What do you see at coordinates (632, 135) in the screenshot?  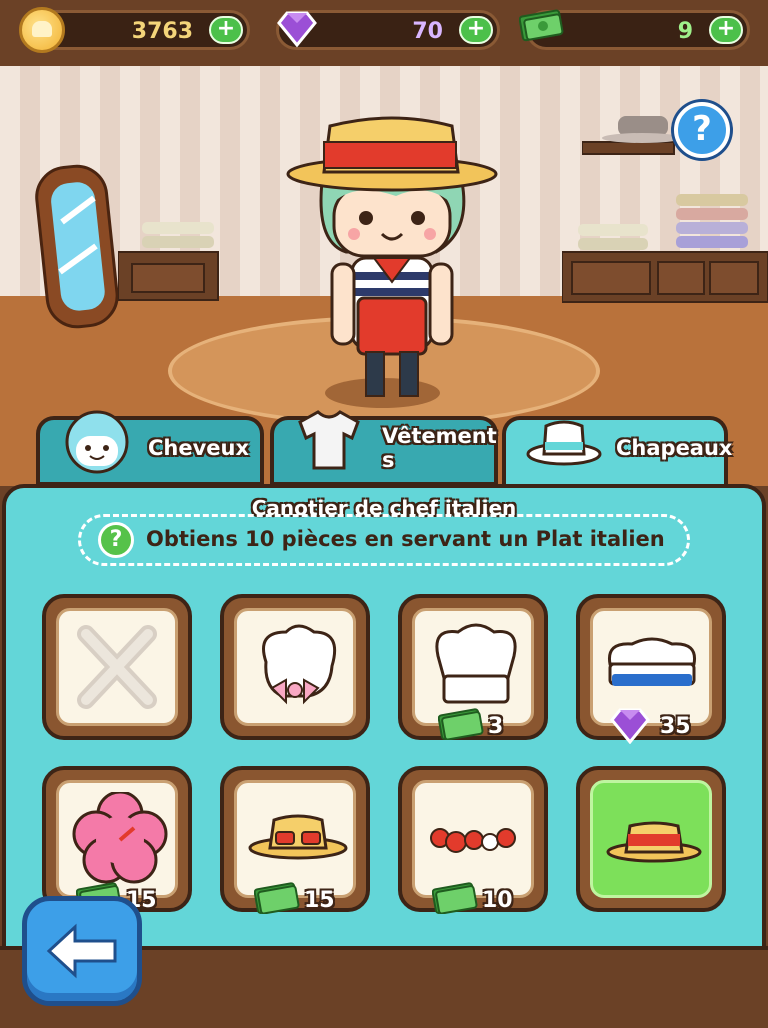 I see `shelf-with-hat` at bounding box center [632, 135].